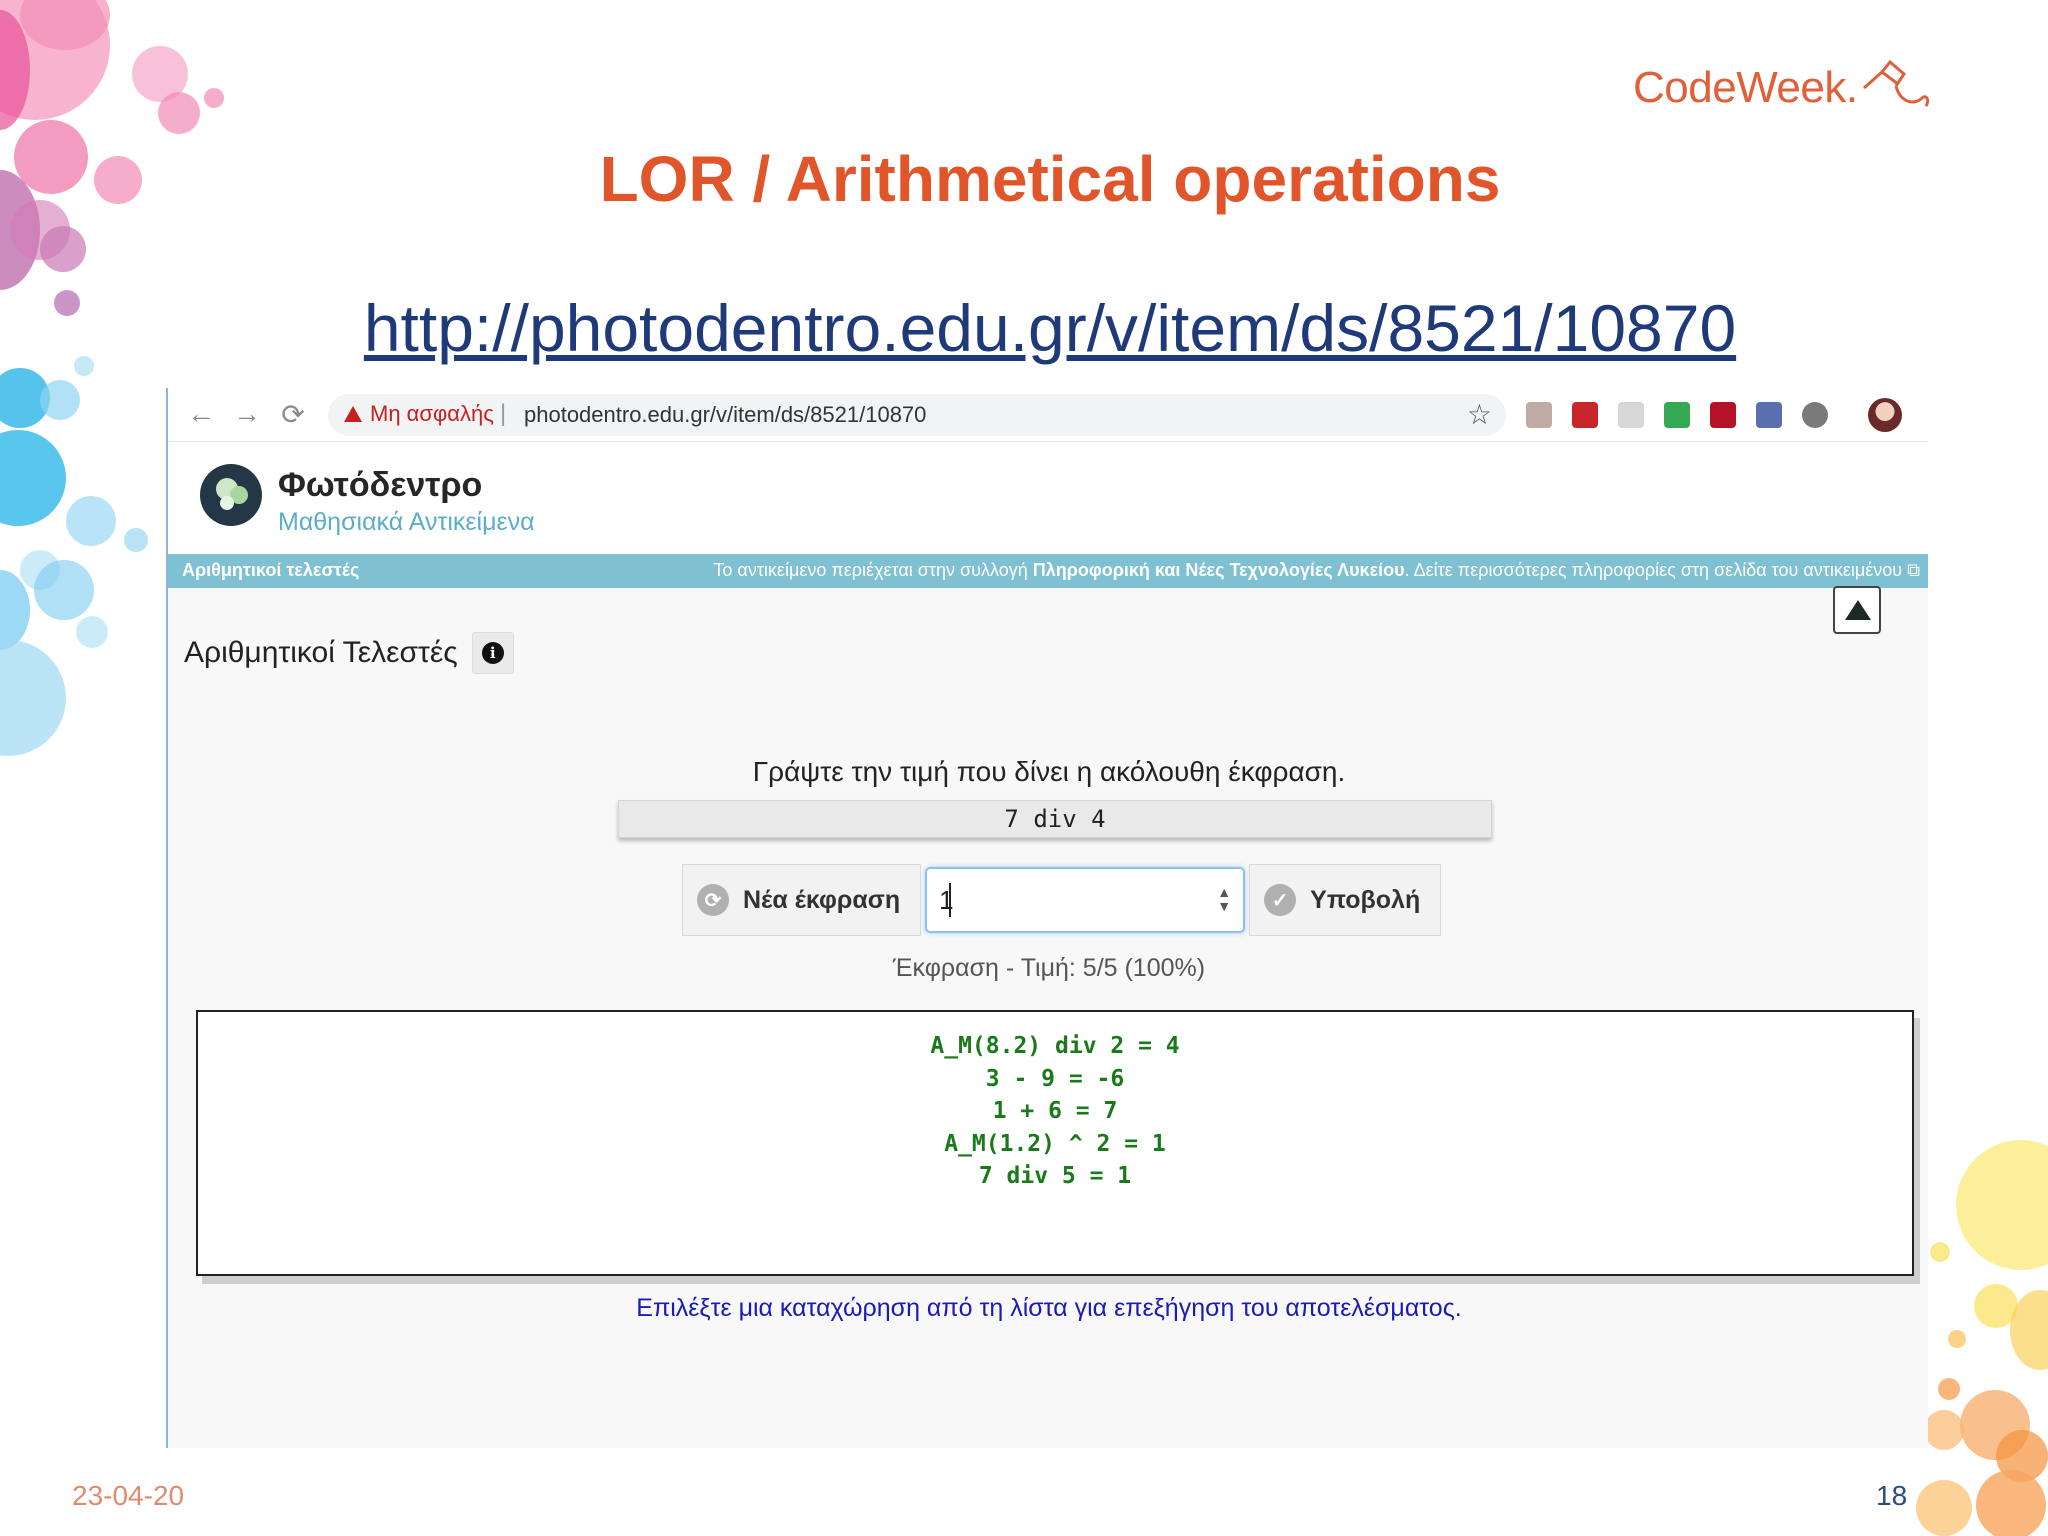 The width and height of the screenshot is (2048, 1536). What do you see at coordinates (1913, 570) in the screenshot?
I see `external-link-icon: ⧉` at bounding box center [1913, 570].